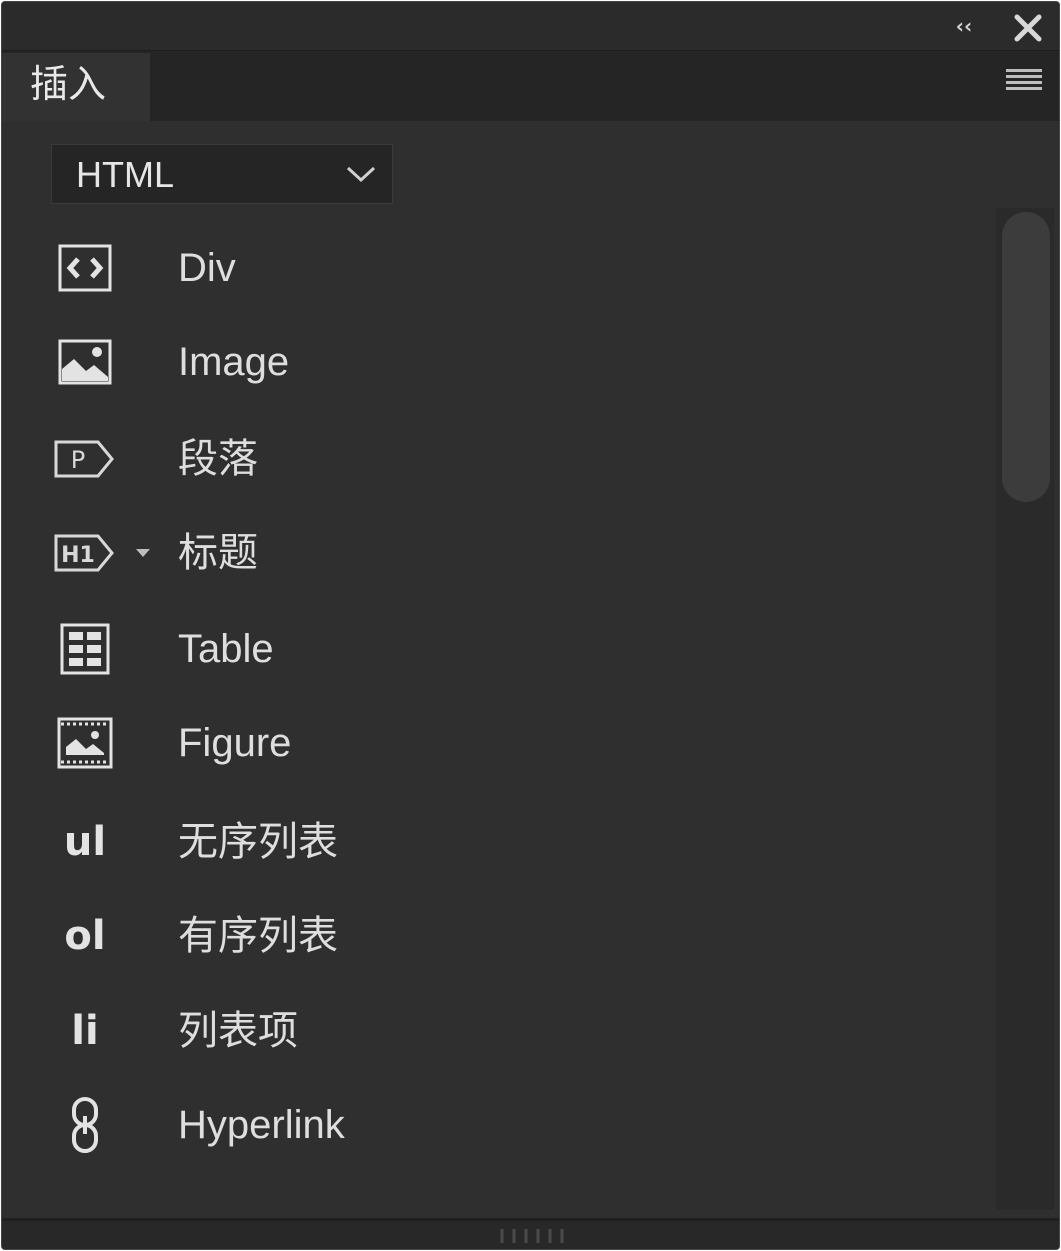 This screenshot has width=1061, height=1251. Describe the element at coordinates (143, 553) in the screenshot. I see `dropdown-triangle-icon` at that location.